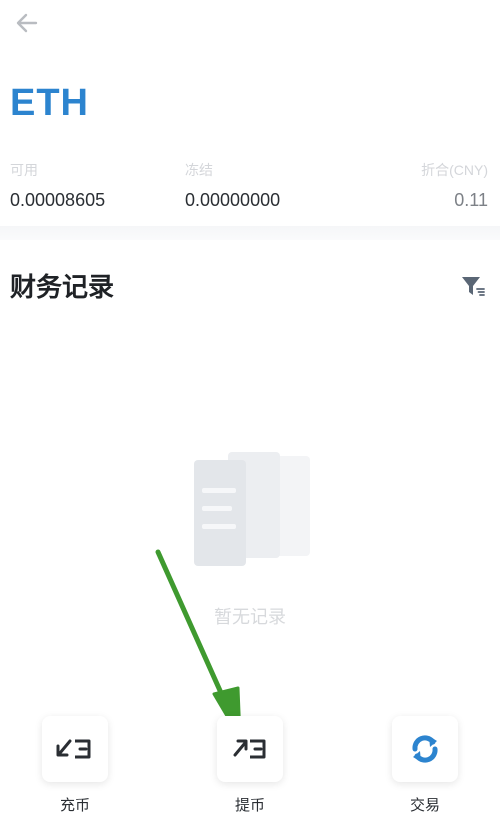  I want to click on deposit-button: 充币, so click(75, 765).